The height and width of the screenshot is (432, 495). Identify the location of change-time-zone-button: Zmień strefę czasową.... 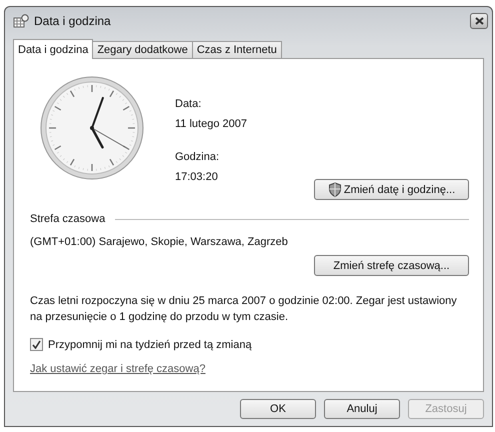
(391, 265).